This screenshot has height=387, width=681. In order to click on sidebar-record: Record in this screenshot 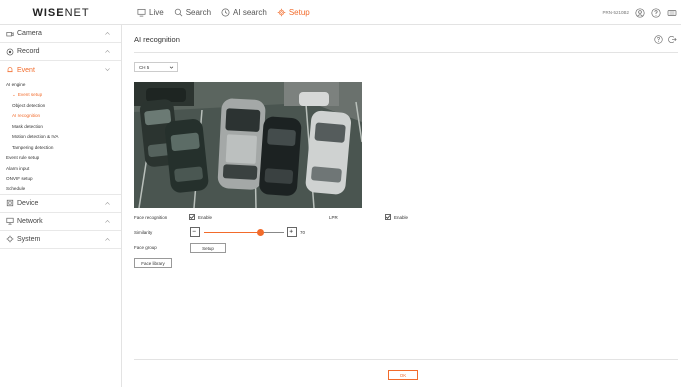, I will do `click(60, 52)`.